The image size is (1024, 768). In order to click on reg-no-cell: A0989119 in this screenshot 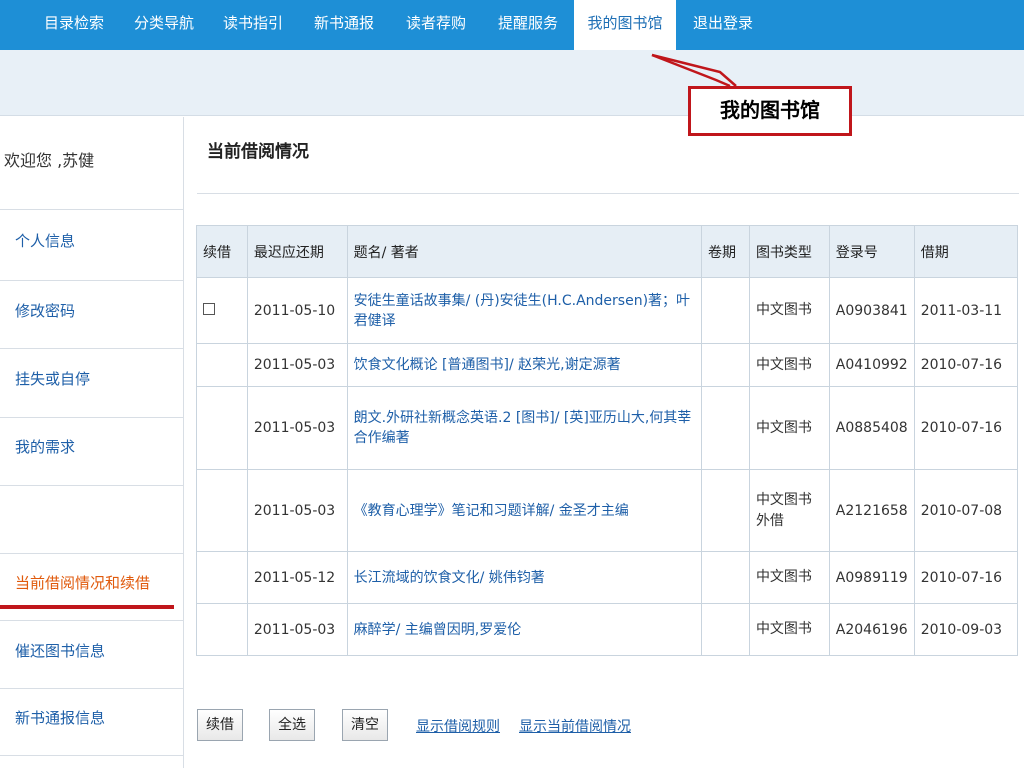, I will do `click(871, 577)`.